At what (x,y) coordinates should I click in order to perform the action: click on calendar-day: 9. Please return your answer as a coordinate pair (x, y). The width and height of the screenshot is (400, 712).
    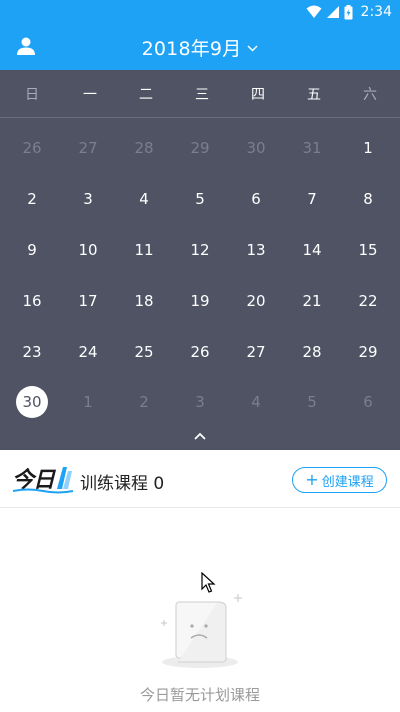
    Looking at the image, I should click on (32, 250).